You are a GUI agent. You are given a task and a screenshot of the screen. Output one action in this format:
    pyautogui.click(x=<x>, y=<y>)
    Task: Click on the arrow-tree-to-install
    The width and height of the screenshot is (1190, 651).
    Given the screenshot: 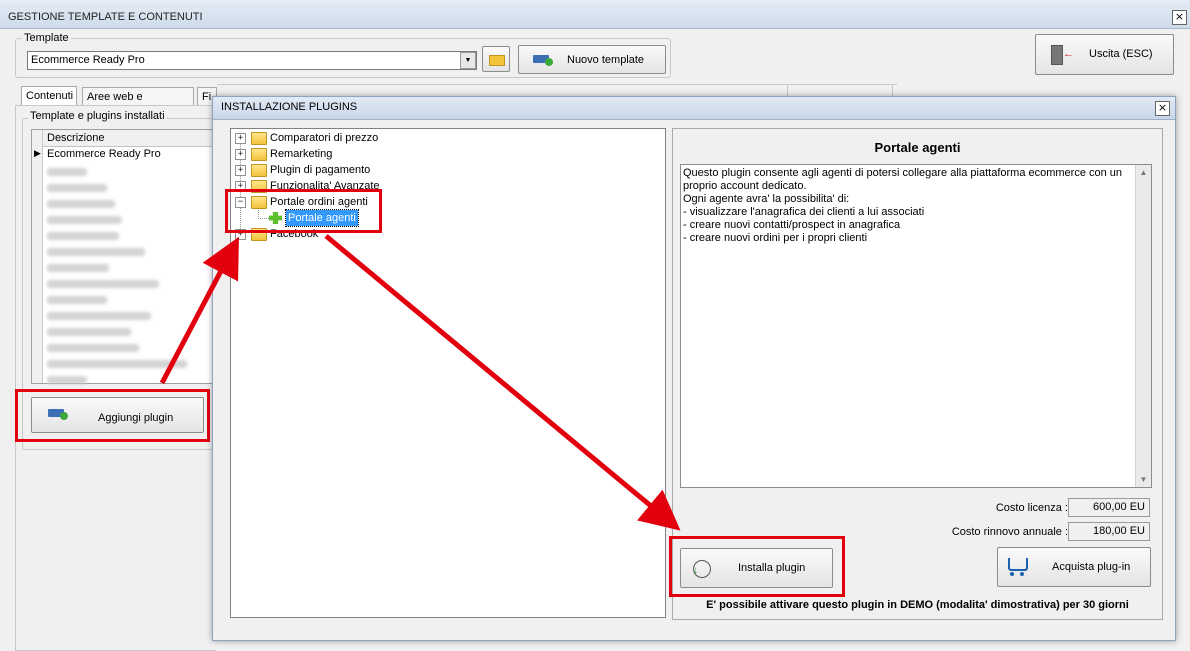 What is the action you would take?
    pyautogui.click(x=502, y=382)
    